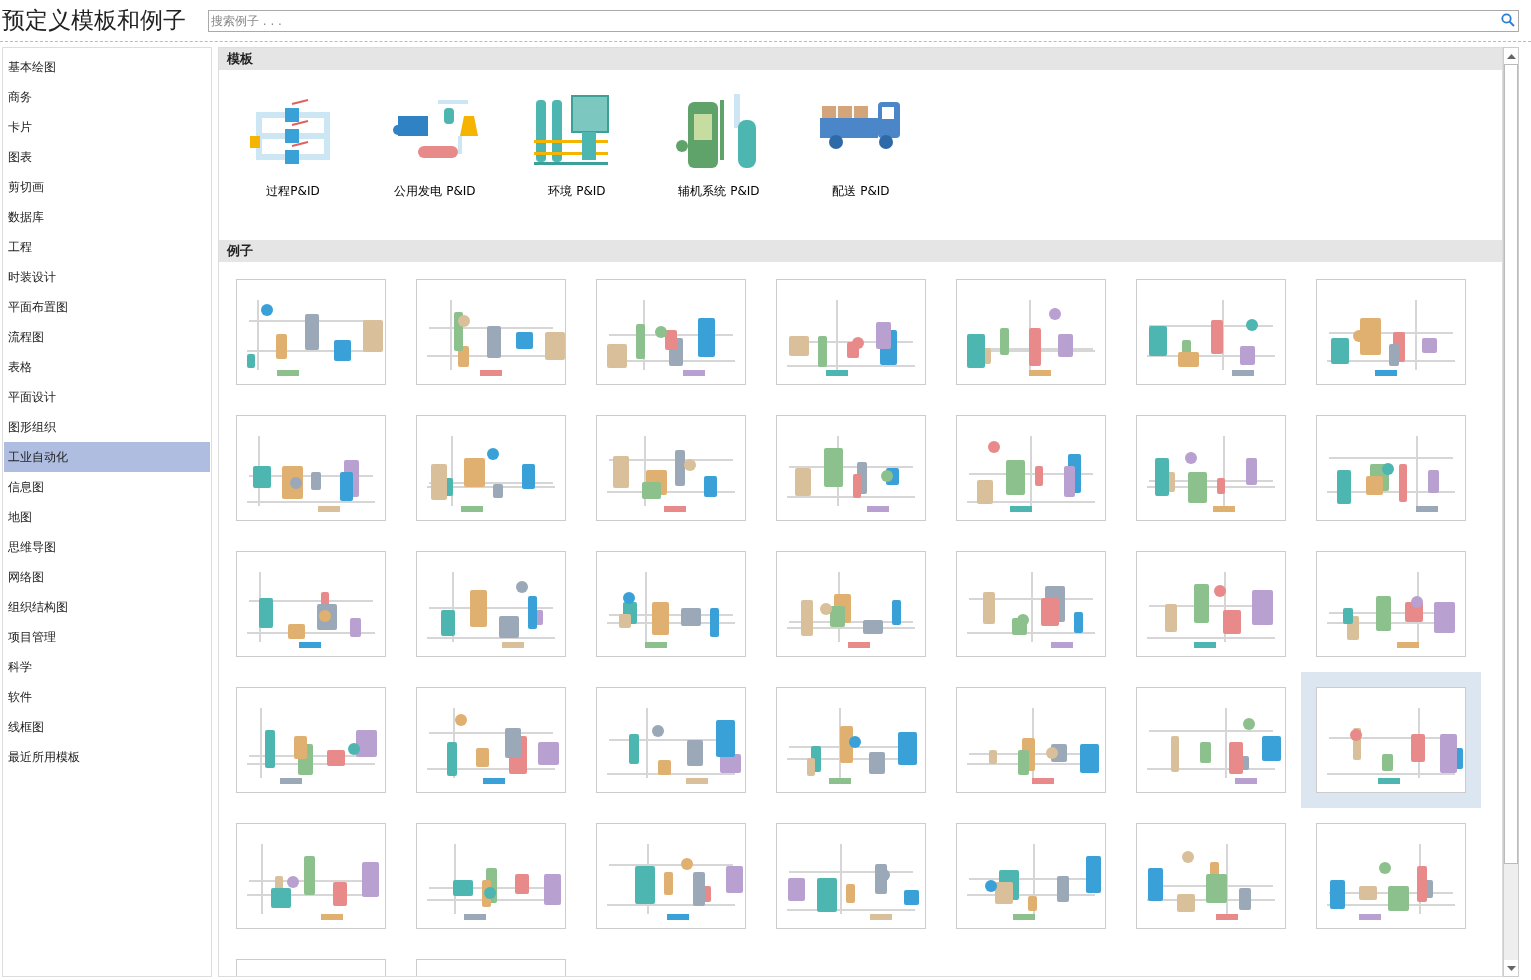 This screenshot has width=1531, height=980. I want to click on sidebar-item: 剪切画, so click(107, 187).